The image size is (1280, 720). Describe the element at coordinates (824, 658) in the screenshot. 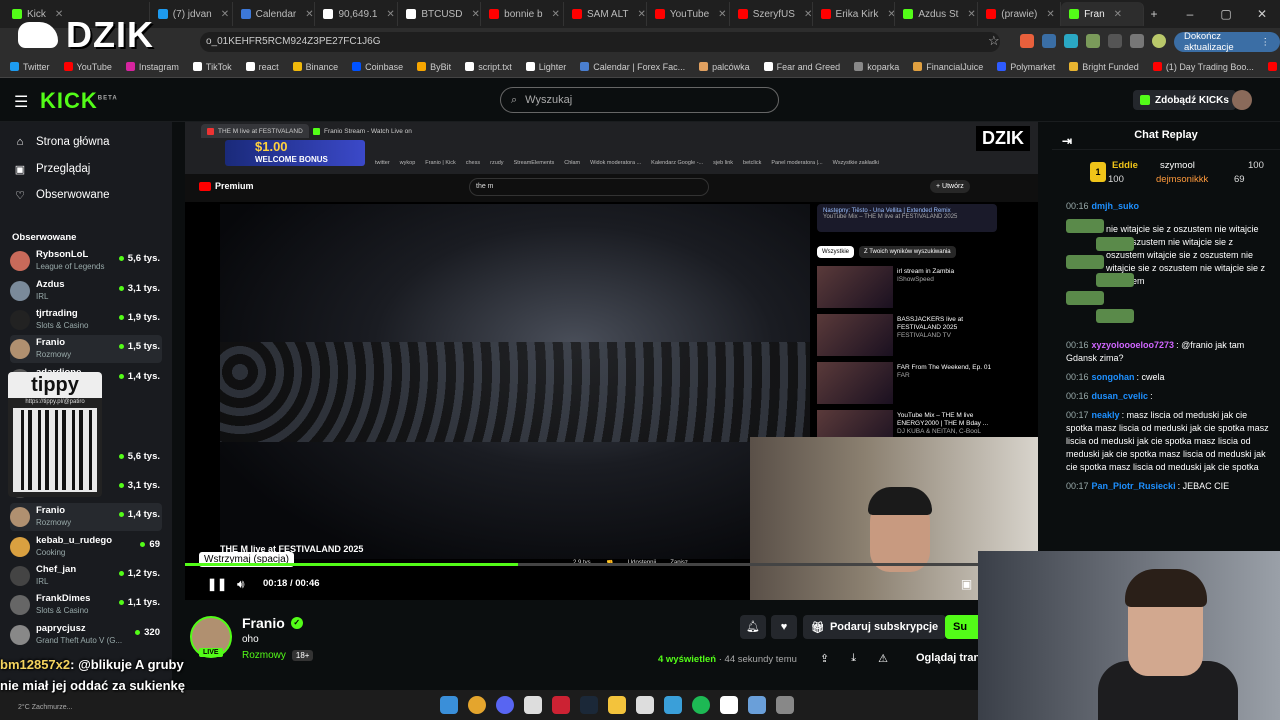

I see `share-icon: ⇪` at that location.